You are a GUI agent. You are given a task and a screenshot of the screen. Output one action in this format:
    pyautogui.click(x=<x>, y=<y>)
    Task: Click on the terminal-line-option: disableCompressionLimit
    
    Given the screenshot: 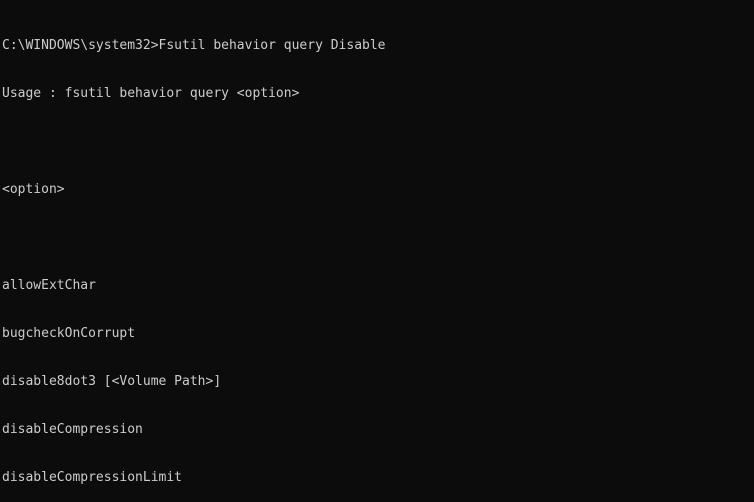 What is the action you would take?
    pyautogui.click(x=92, y=477)
    